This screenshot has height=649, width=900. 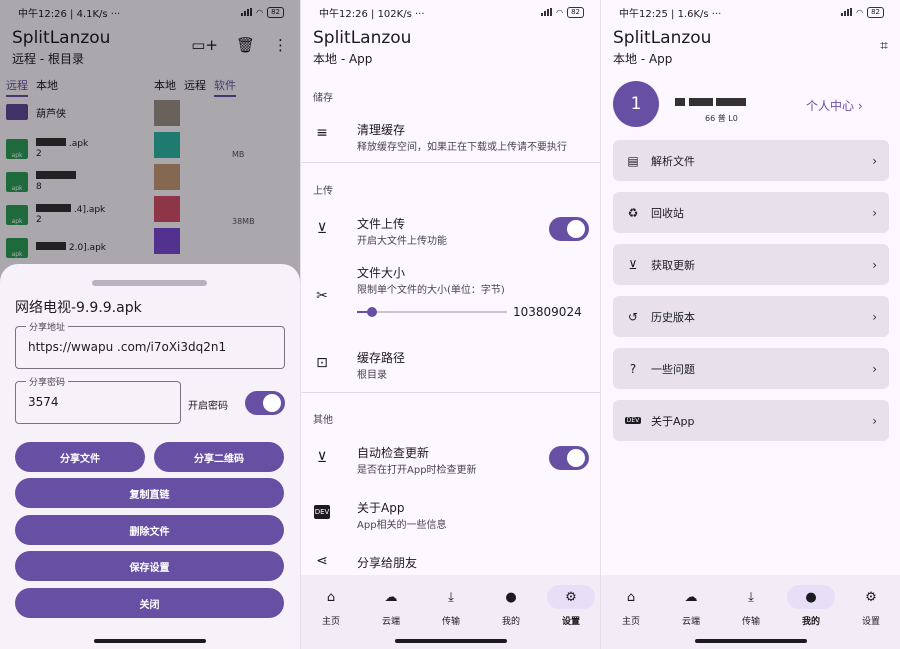 I want to click on menu-get-update: ⊻ 获取更新 ›, so click(x=751, y=264).